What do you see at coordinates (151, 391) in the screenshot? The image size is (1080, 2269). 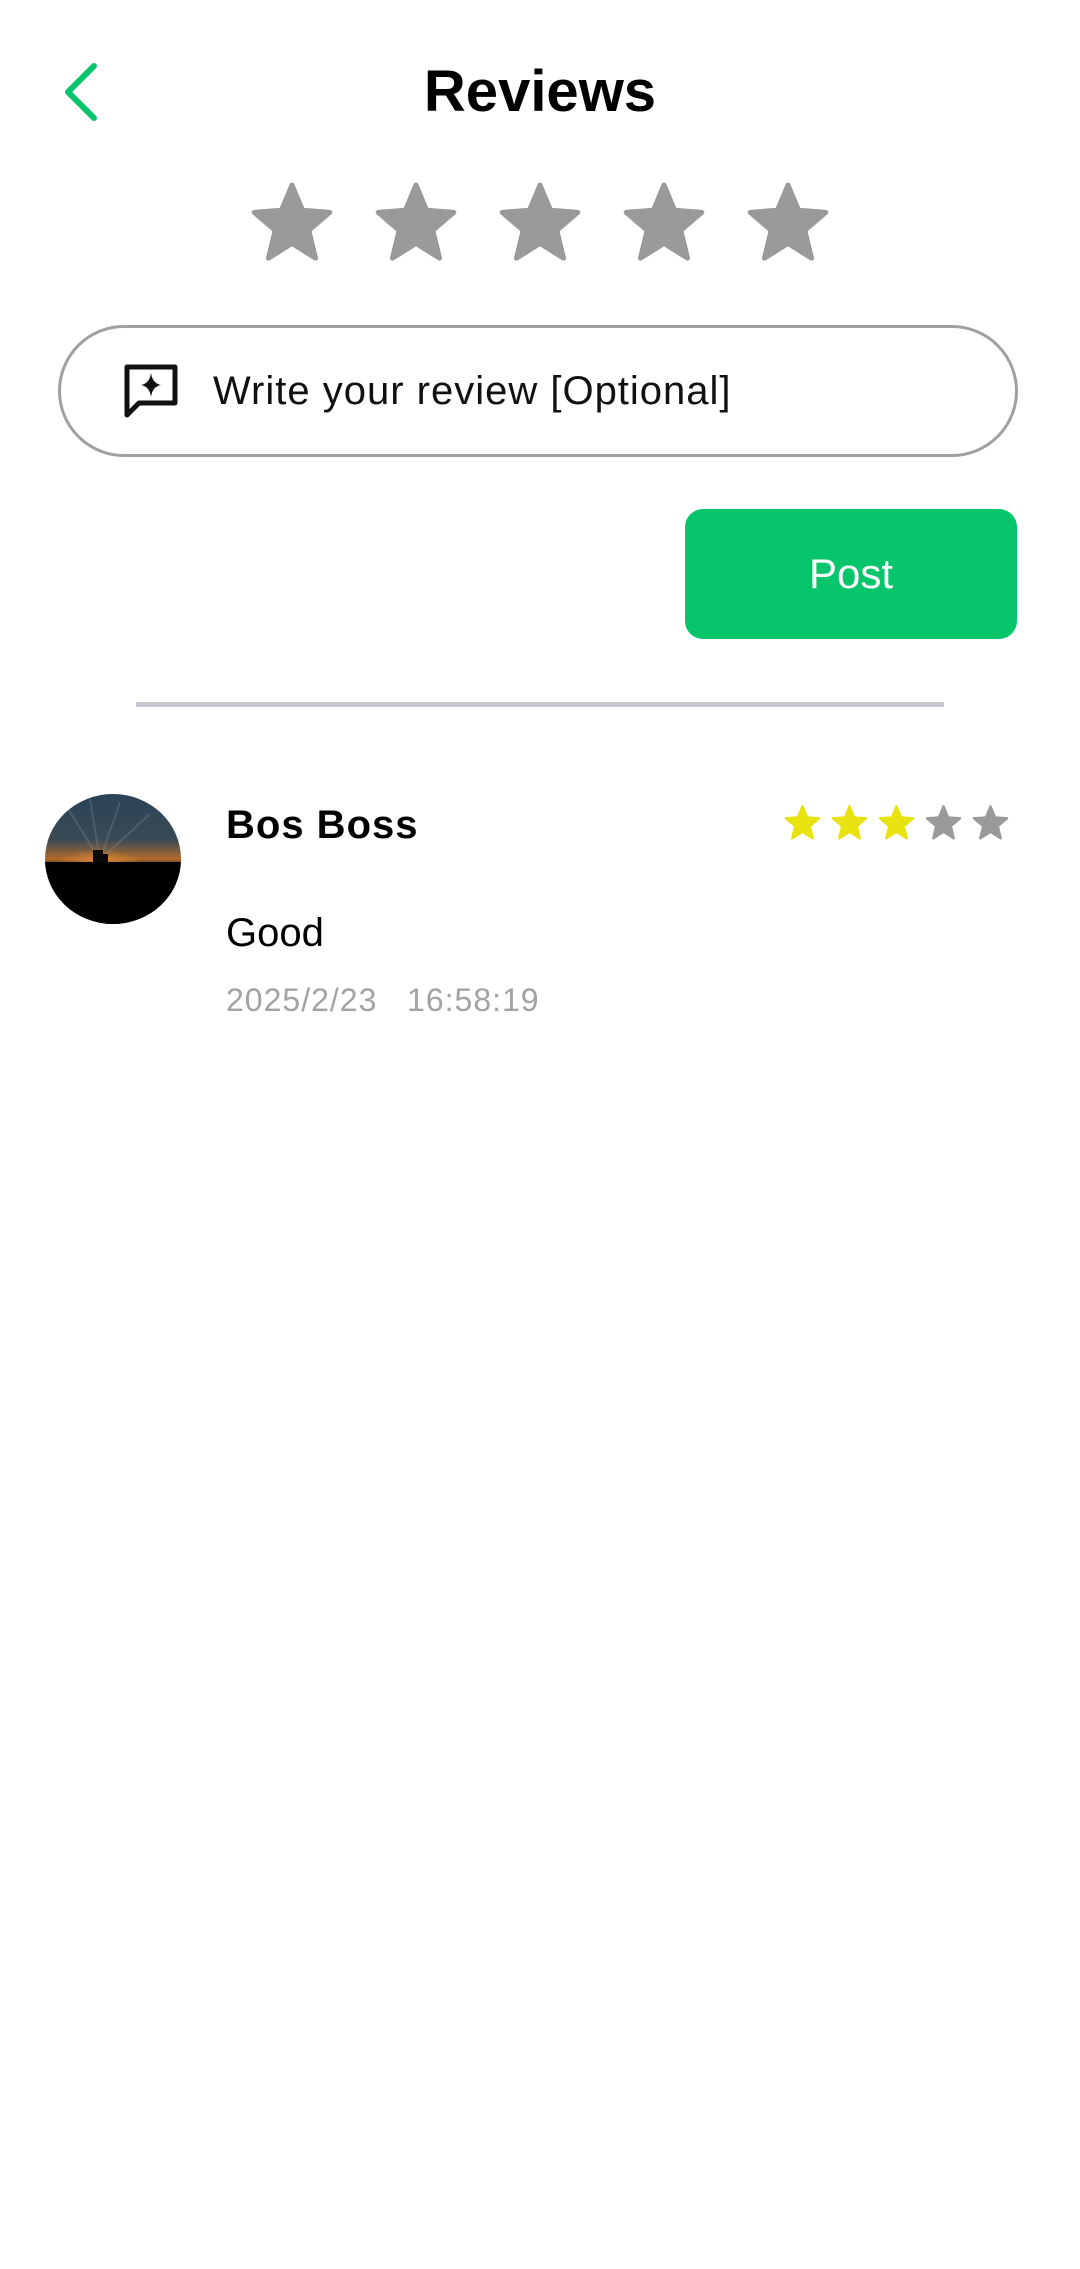 I see `chat-sparkle-icon` at bounding box center [151, 391].